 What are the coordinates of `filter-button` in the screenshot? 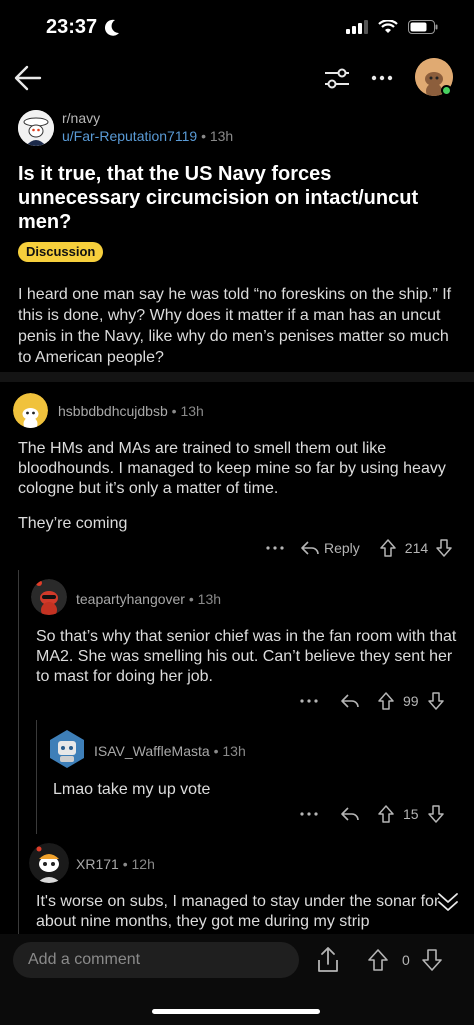 It's located at (337, 78).